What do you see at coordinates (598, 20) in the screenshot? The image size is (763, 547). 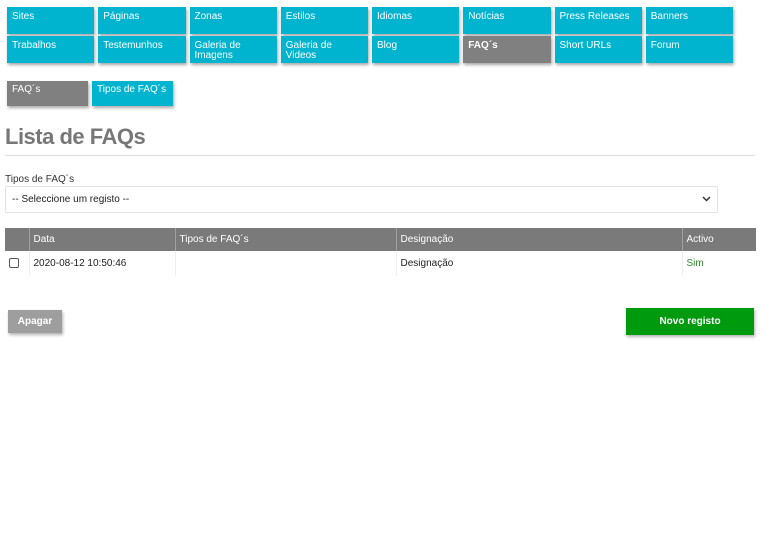 I see `nav-press-releases: Press Releases` at bounding box center [598, 20].